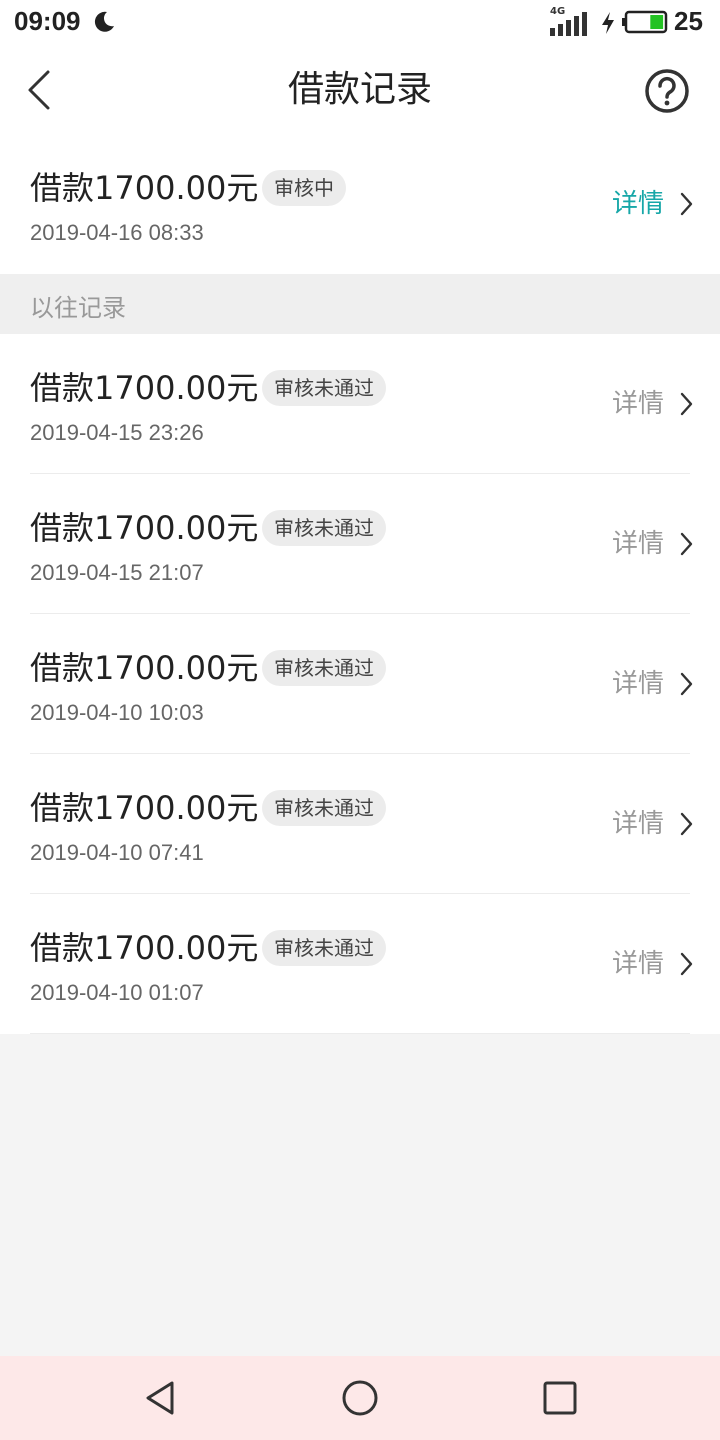 The width and height of the screenshot is (720, 1440). Describe the element at coordinates (117, 992) in the screenshot. I see `record-date: 2019-04-10 01:07` at that location.